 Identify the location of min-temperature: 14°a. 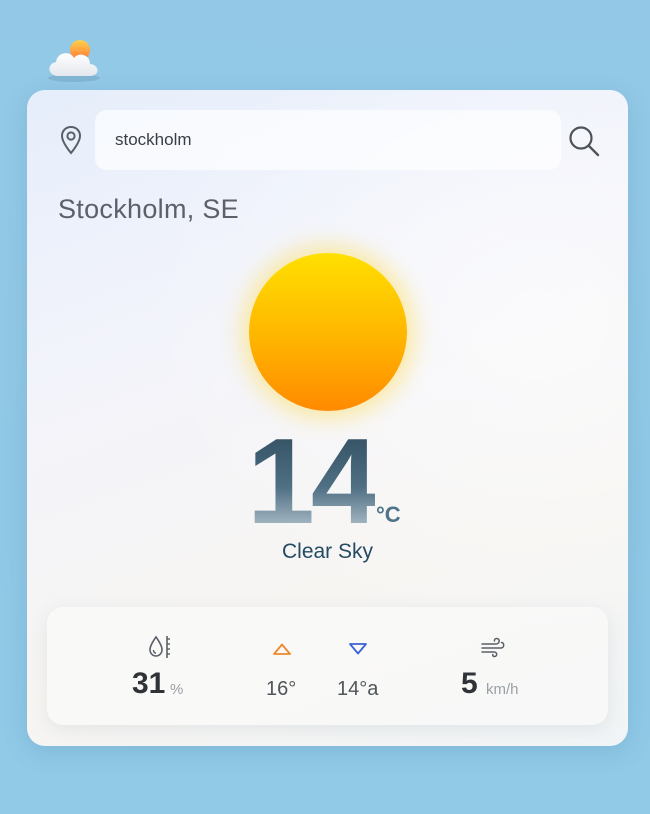
(358, 689).